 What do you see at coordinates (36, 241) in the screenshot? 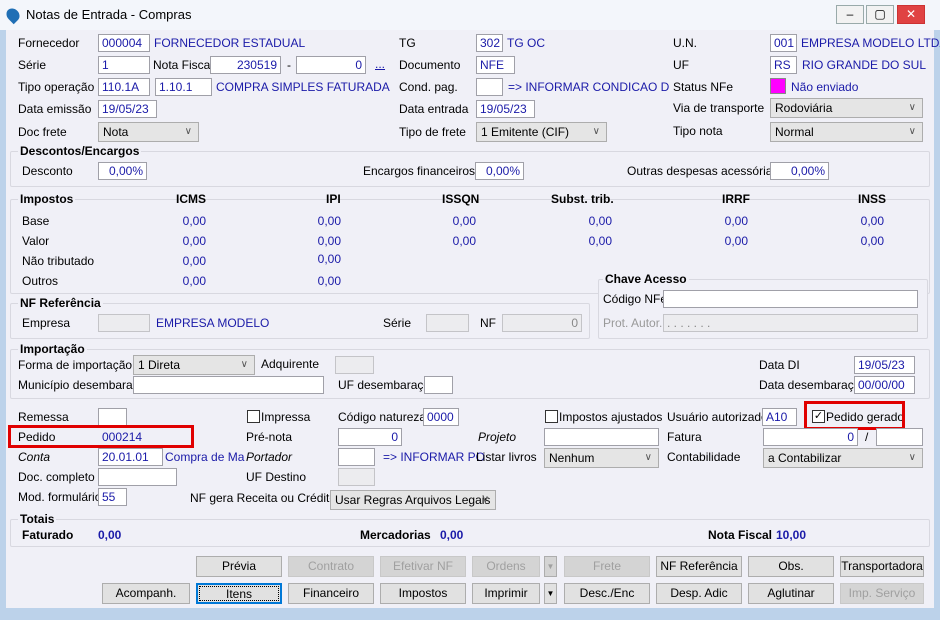
I see `row-label: Valor` at bounding box center [36, 241].